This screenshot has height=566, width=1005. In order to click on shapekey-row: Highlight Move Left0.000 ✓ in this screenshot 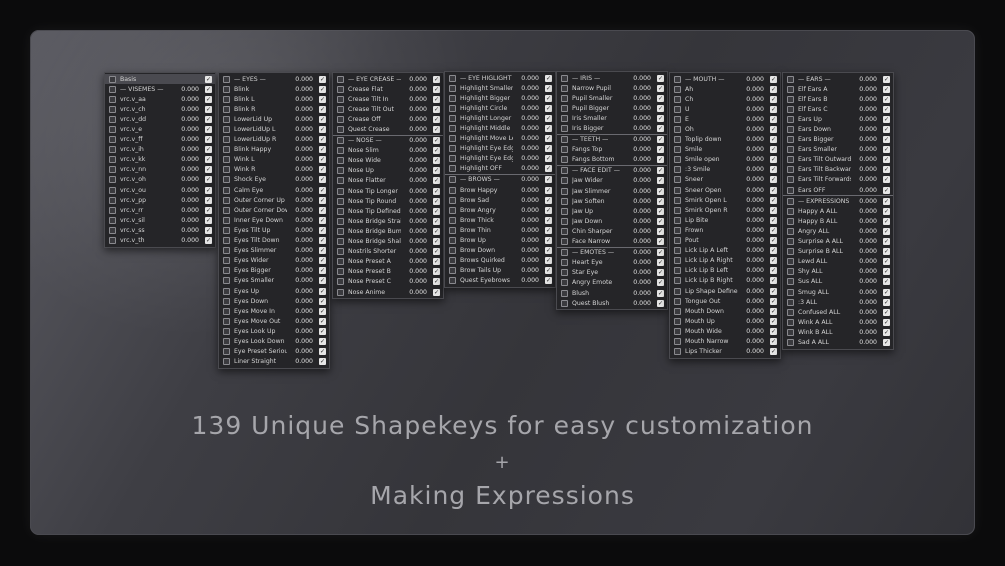, I will do `click(500, 139)`.